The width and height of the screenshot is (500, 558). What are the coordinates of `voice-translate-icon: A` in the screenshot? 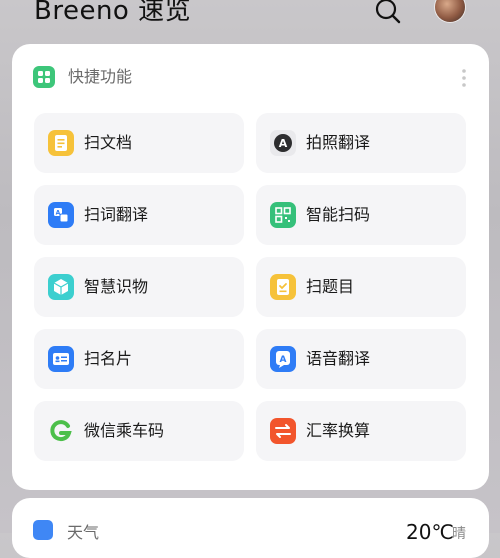 It's located at (283, 359).